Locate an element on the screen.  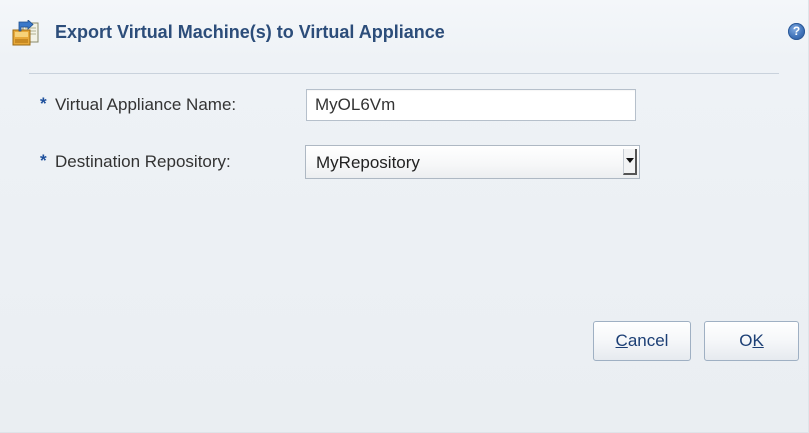
header-divider is located at coordinates (404, 73).